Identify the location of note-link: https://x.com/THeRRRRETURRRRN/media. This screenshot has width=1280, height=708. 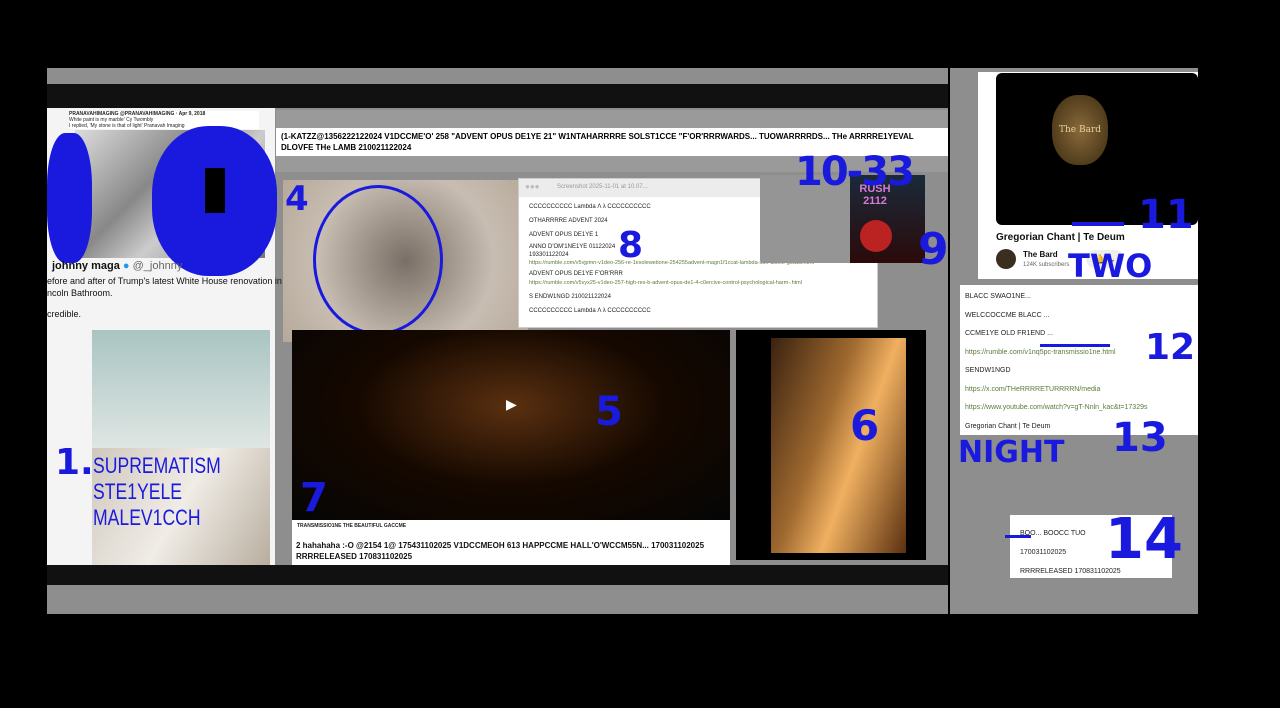
(1079, 395).